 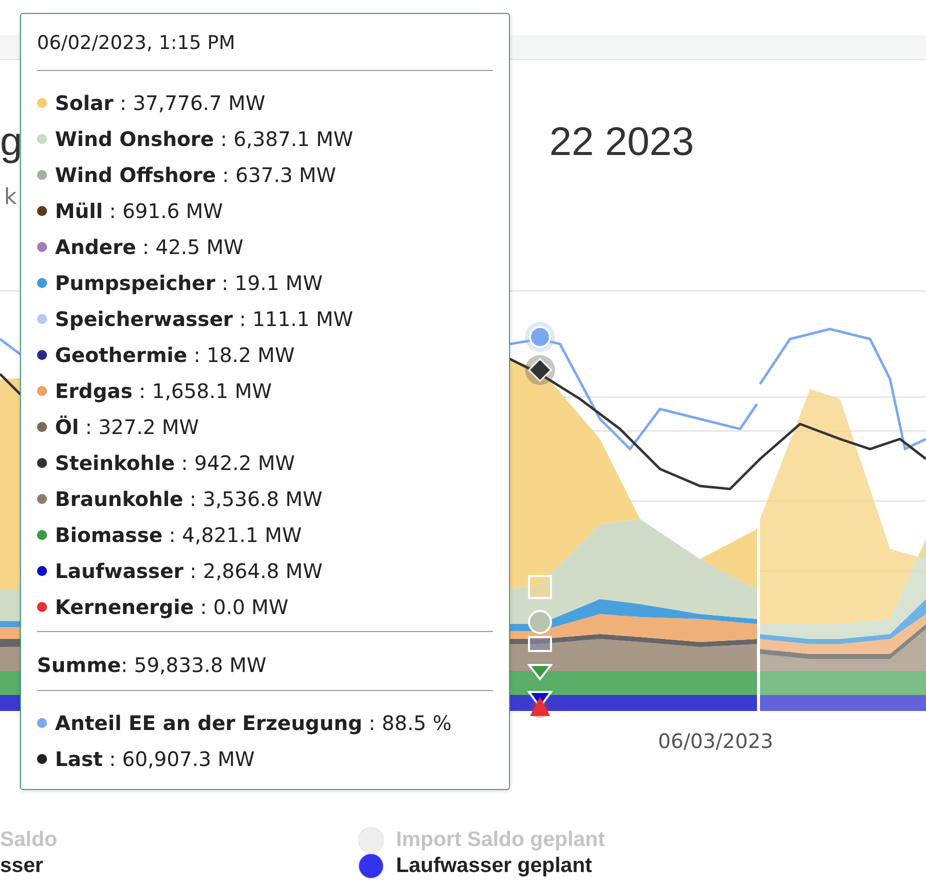 I want to click on series-value: Laufwasser : 2,864.8 MW, so click(x=189, y=571).